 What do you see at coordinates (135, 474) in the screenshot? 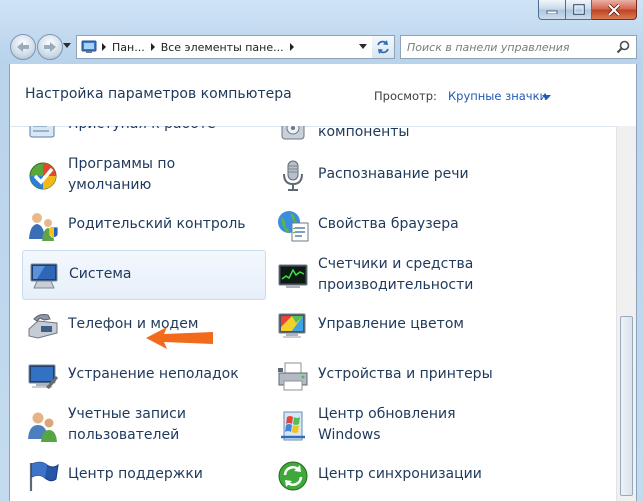
I see `item-label: Центр поддержки` at bounding box center [135, 474].